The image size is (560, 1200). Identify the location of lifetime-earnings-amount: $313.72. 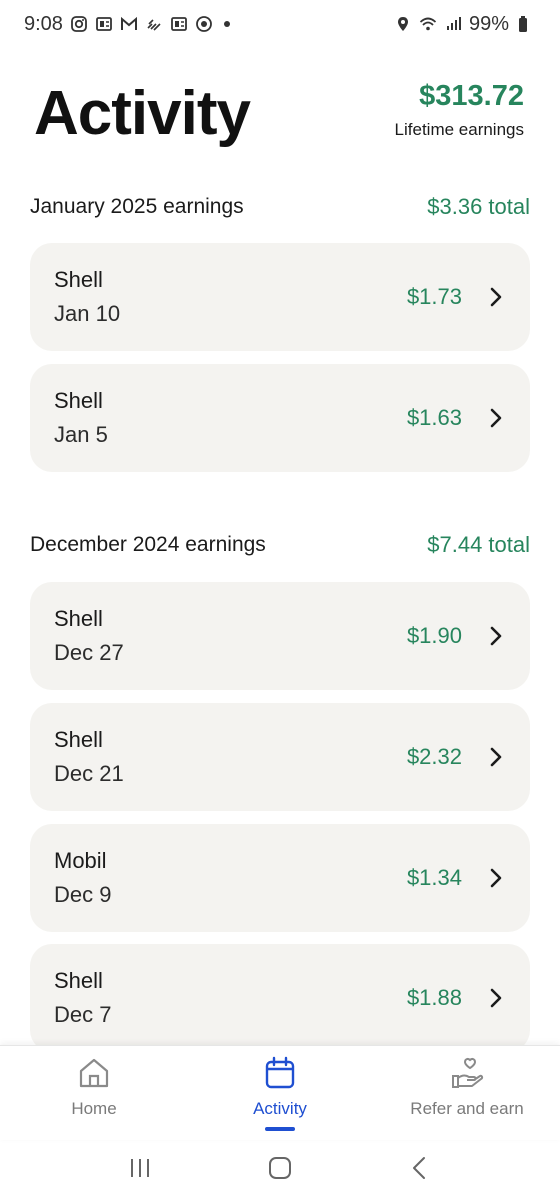
(471, 96).